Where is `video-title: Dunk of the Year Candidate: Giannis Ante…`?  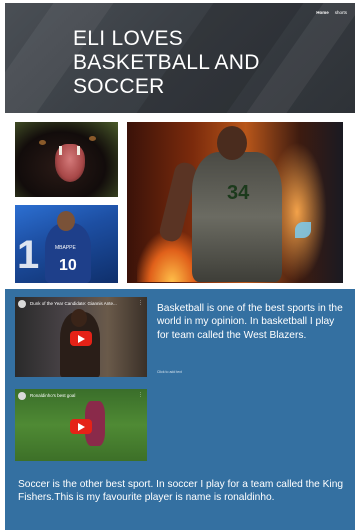 video-title: Dunk of the Year Candidate: Giannis Ante… is located at coordinates (73, 303).